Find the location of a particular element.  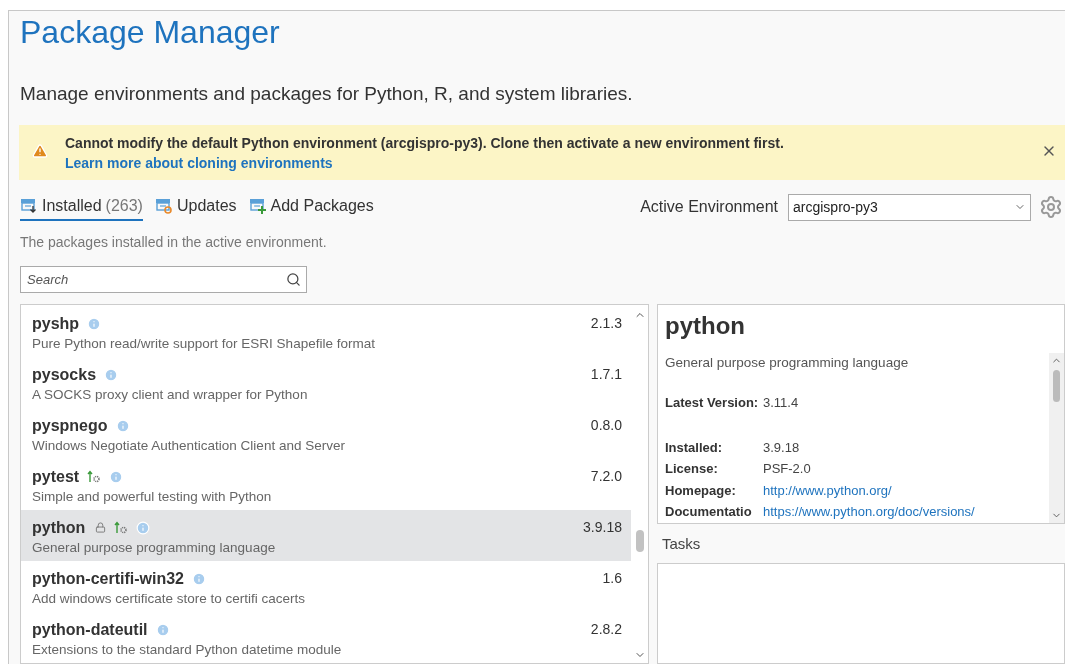

package-row: python 3.9.18 General purpose programming language is located at coordinates (326, 535).